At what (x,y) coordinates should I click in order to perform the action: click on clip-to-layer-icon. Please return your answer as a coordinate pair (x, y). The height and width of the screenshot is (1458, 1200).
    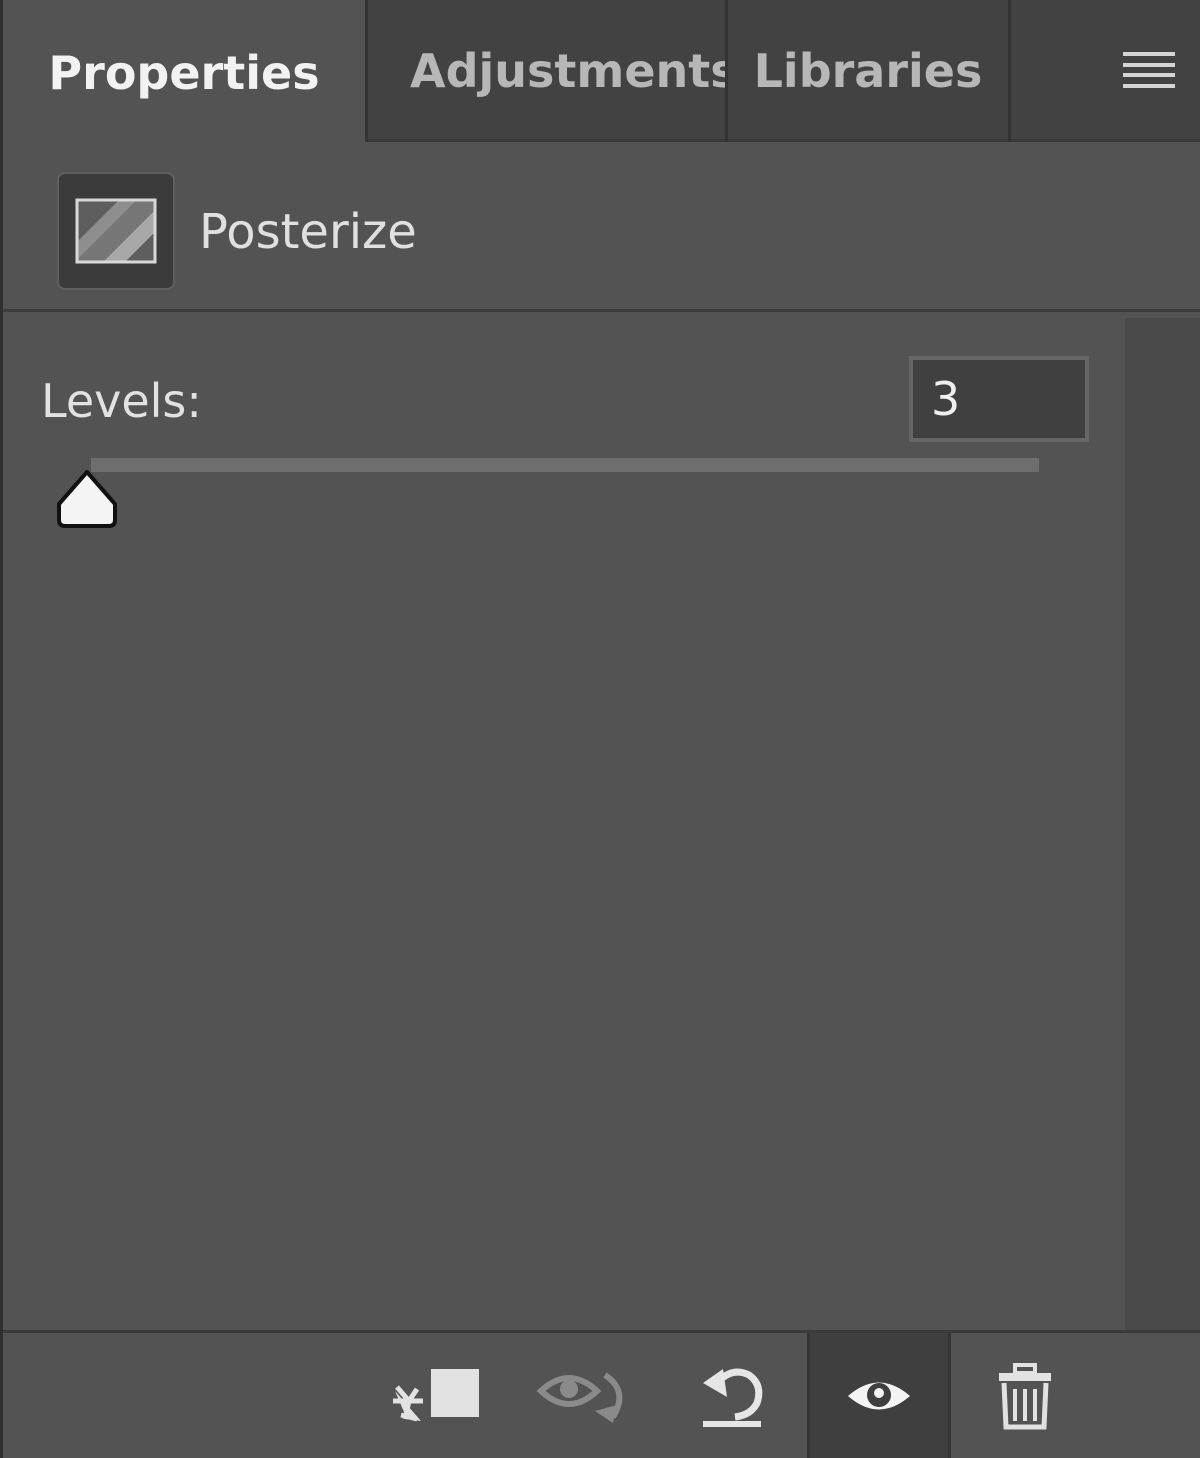
    Looking at the image, I should click on (436, 1394).